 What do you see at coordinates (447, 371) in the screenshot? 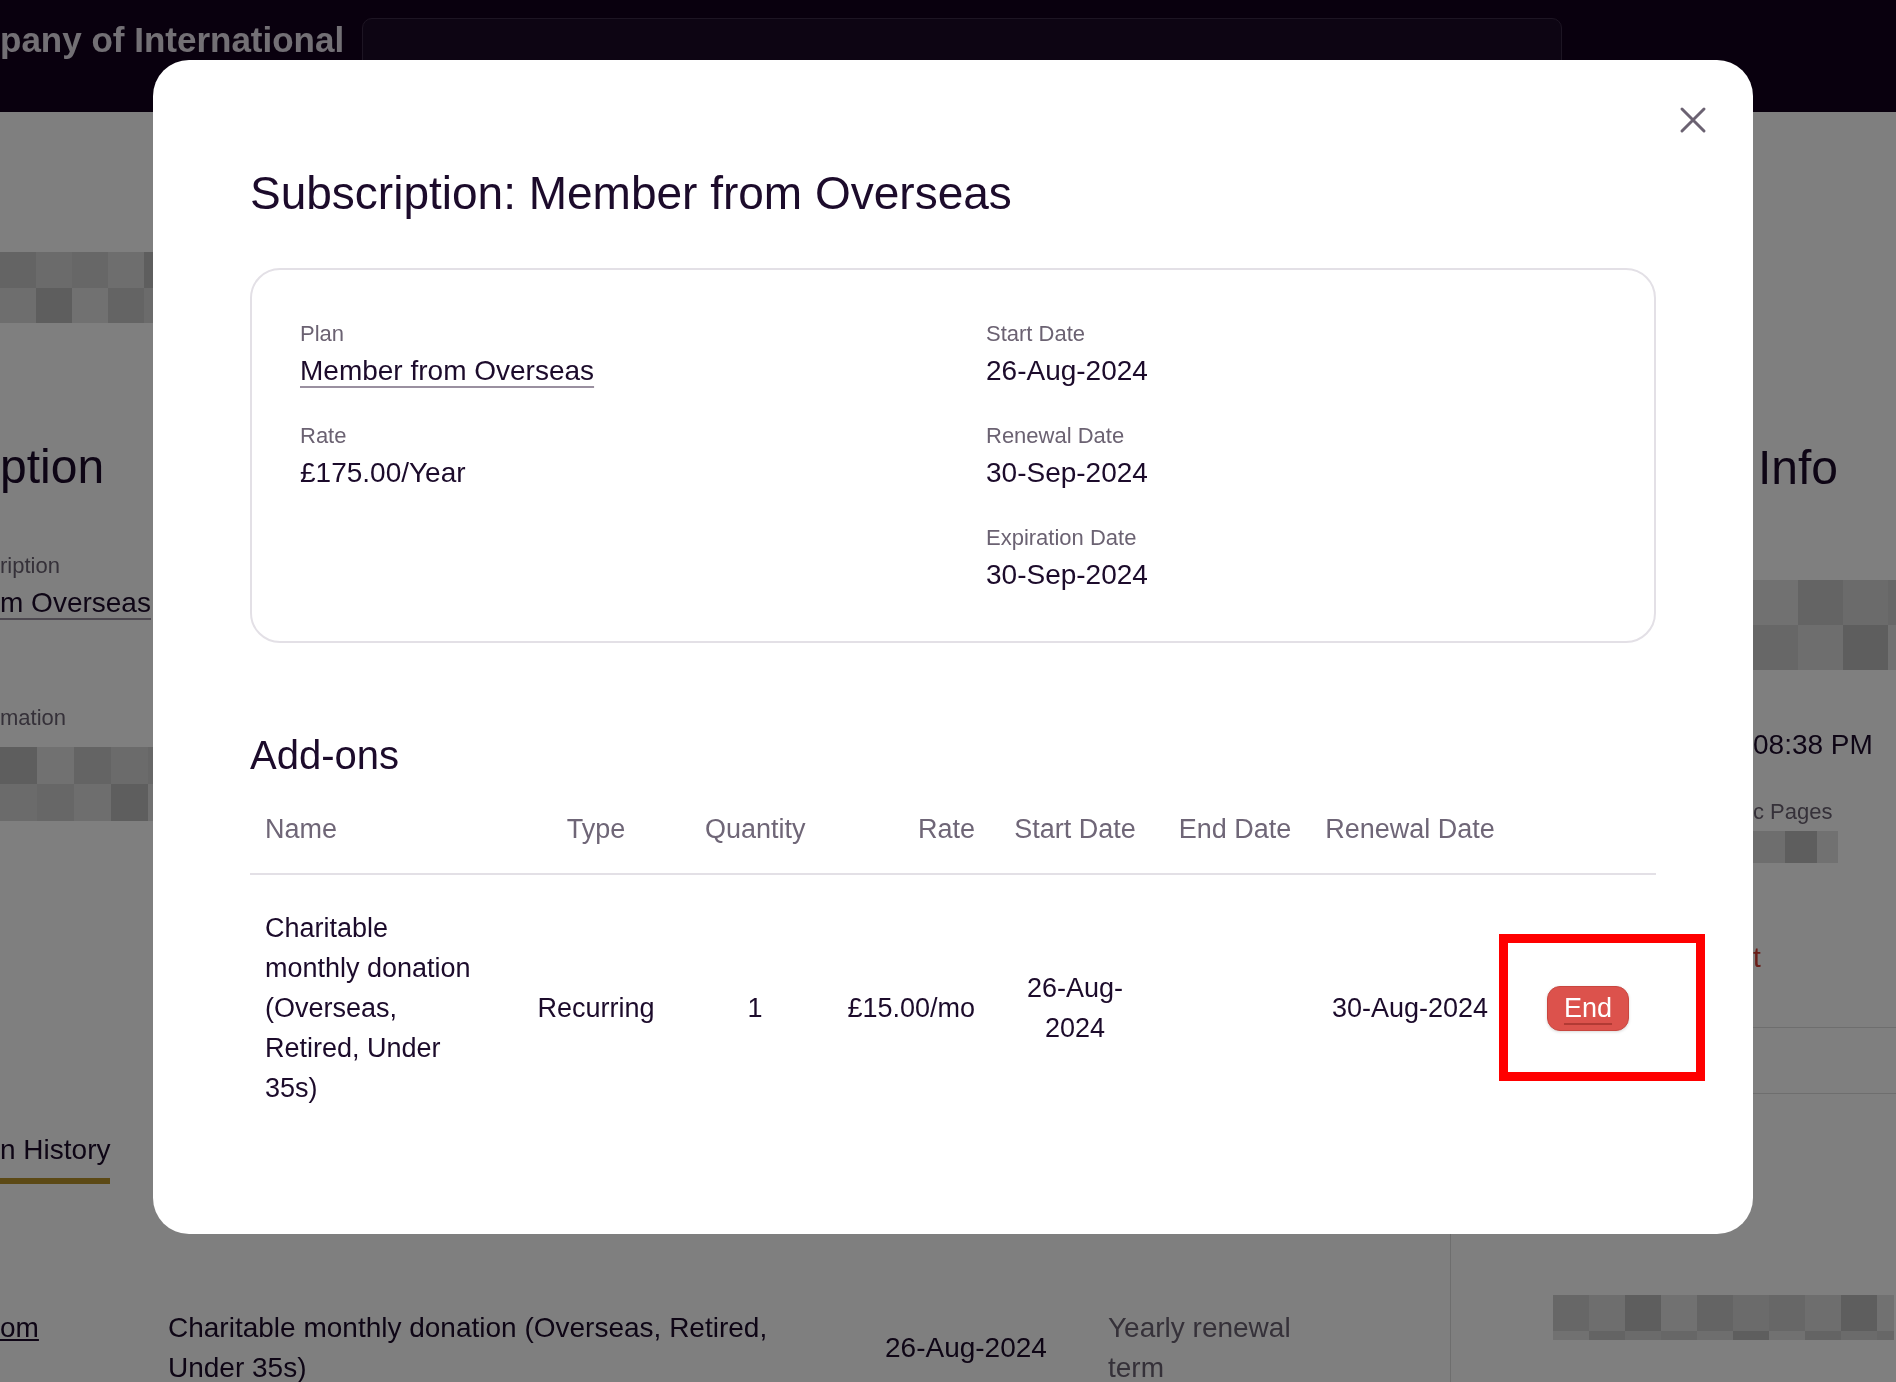
I see `plan-link: Member from Overseas` at bounding box center [447, 371].